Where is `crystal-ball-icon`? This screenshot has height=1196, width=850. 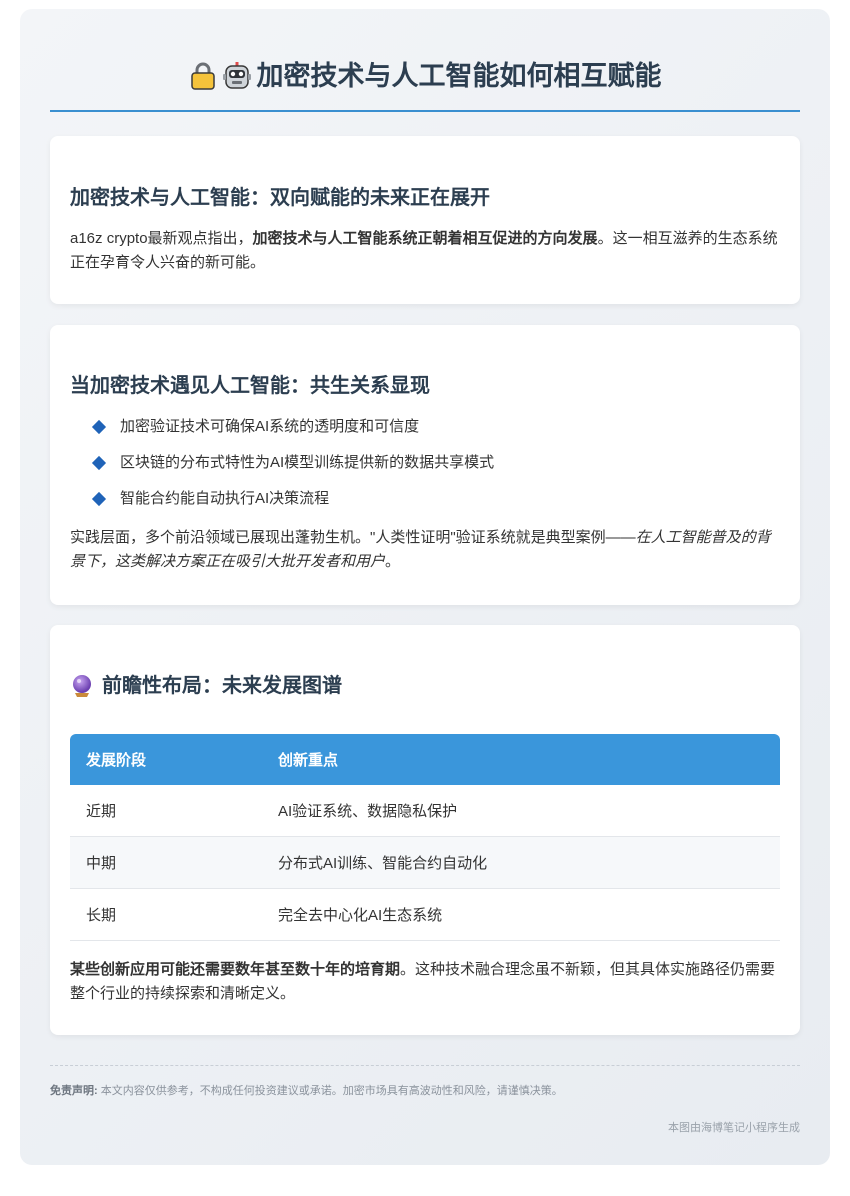
crystal-ball-icon is located at coordinates (82, 686).